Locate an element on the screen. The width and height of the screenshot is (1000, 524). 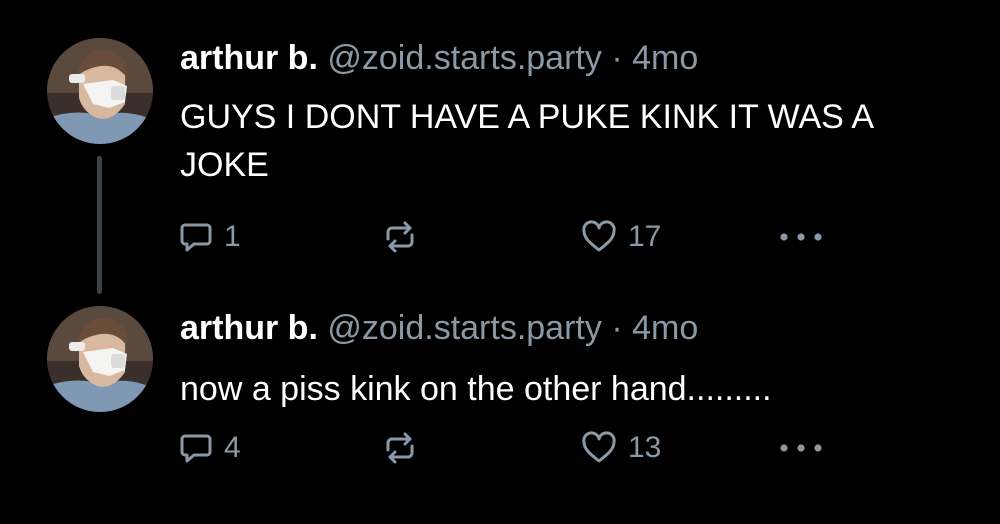
like-button: 17 is located at coordinates (620, 237).